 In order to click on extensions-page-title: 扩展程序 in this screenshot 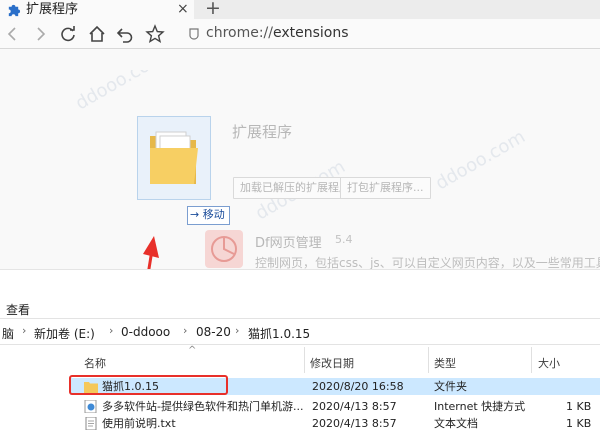, I will do `click(262, 132)`.